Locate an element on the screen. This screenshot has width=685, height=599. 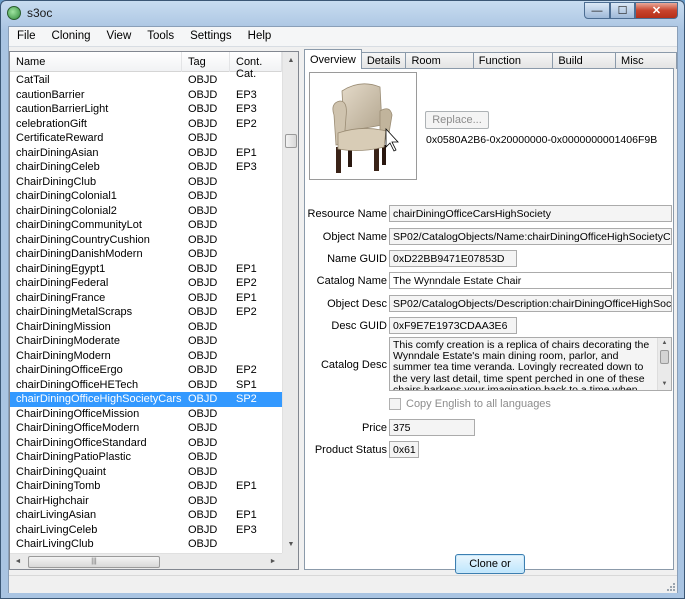
minimize-button: — is located at coordinates (597, 10).